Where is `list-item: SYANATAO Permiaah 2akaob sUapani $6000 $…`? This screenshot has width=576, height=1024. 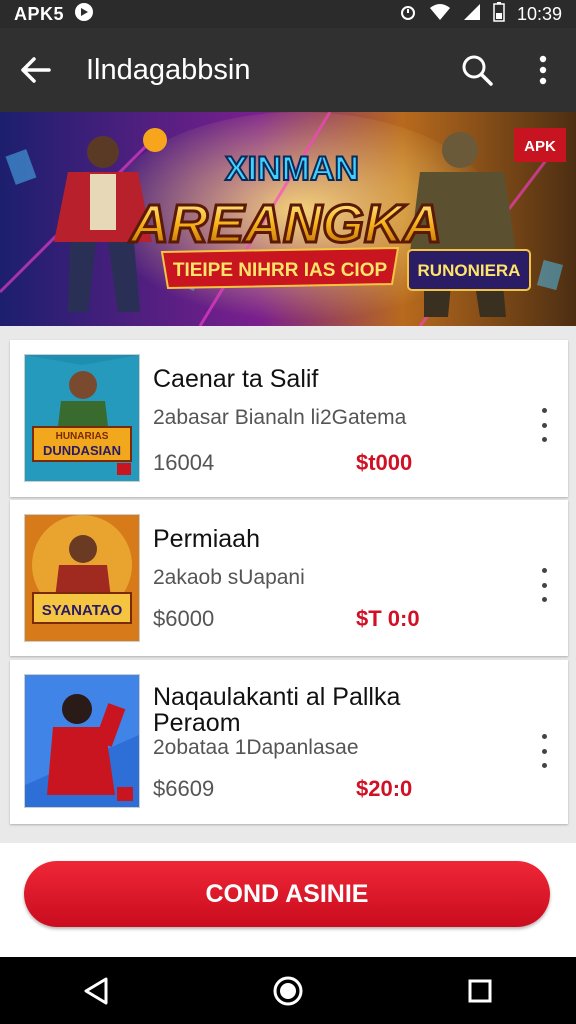 list-item: SYANATAO Permiaah 2akaob sUapani $6000 $… is located at coordinates (289, 578).